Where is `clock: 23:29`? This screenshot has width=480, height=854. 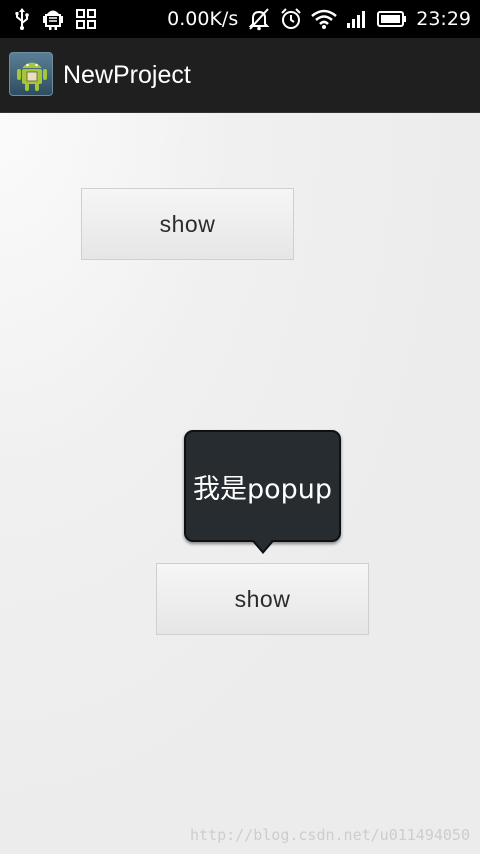
clock: 23:29 is located at coordinates (443, 19).